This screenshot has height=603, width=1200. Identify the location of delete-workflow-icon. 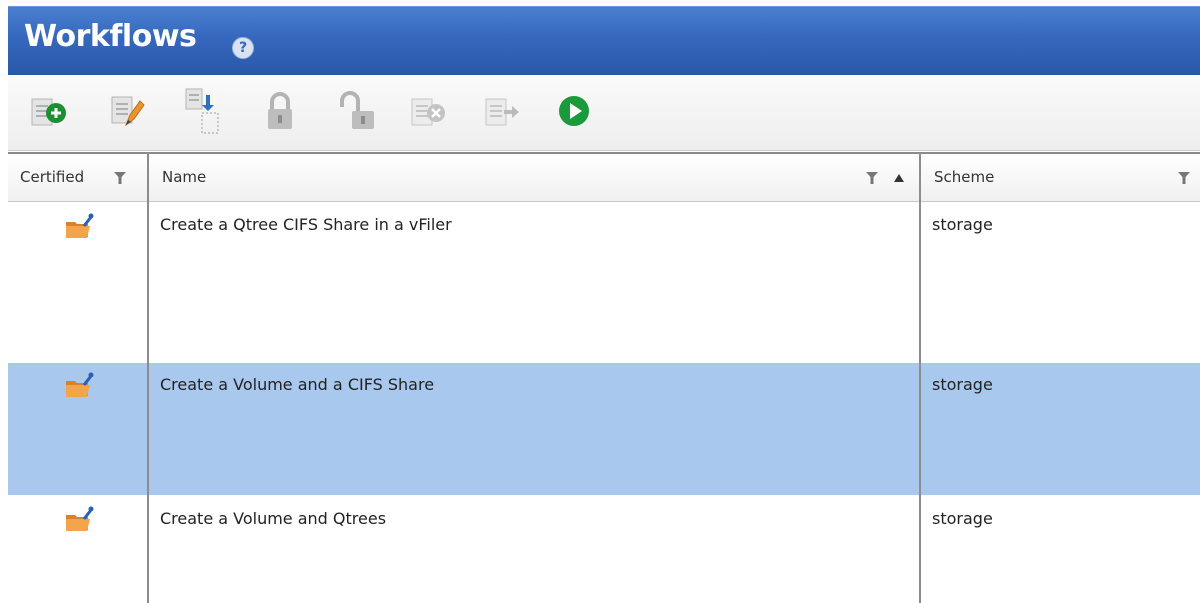
(428, 112).